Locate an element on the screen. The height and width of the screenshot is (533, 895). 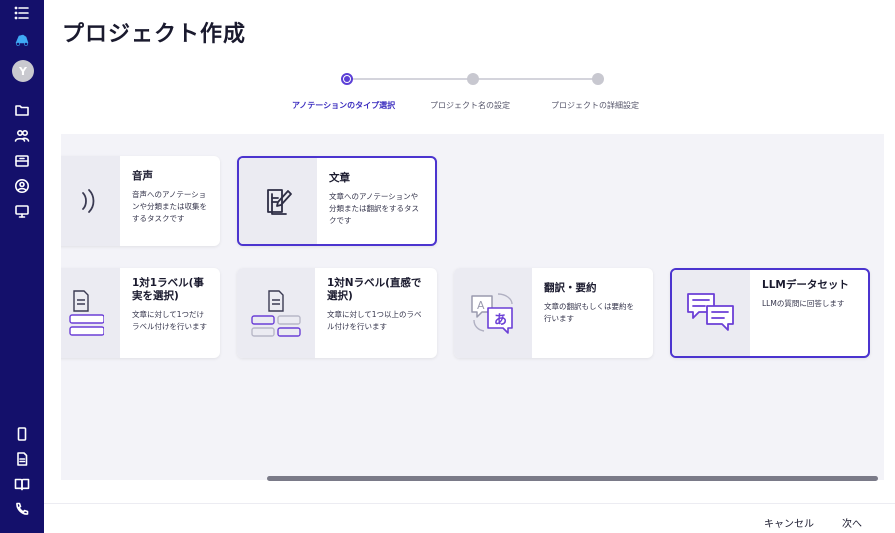
card-title: LLMデータセット is located at coordinates (805, 285).